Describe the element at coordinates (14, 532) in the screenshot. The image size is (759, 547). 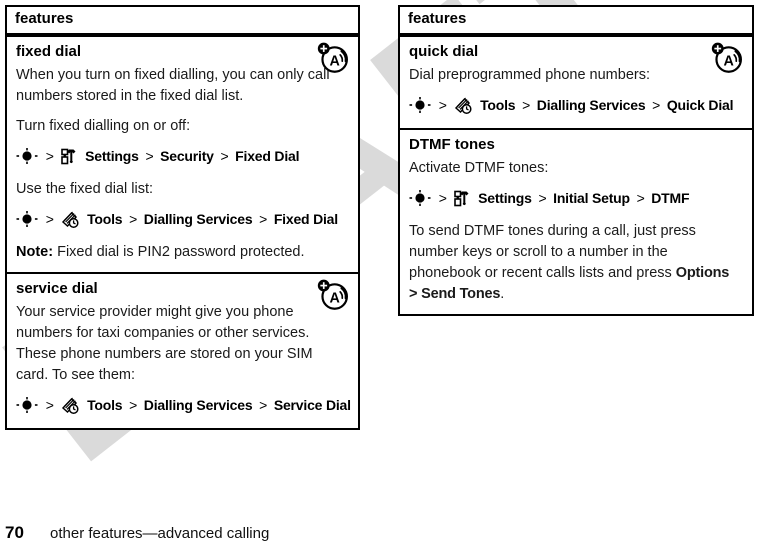
I see `page-number: 70` at that location.